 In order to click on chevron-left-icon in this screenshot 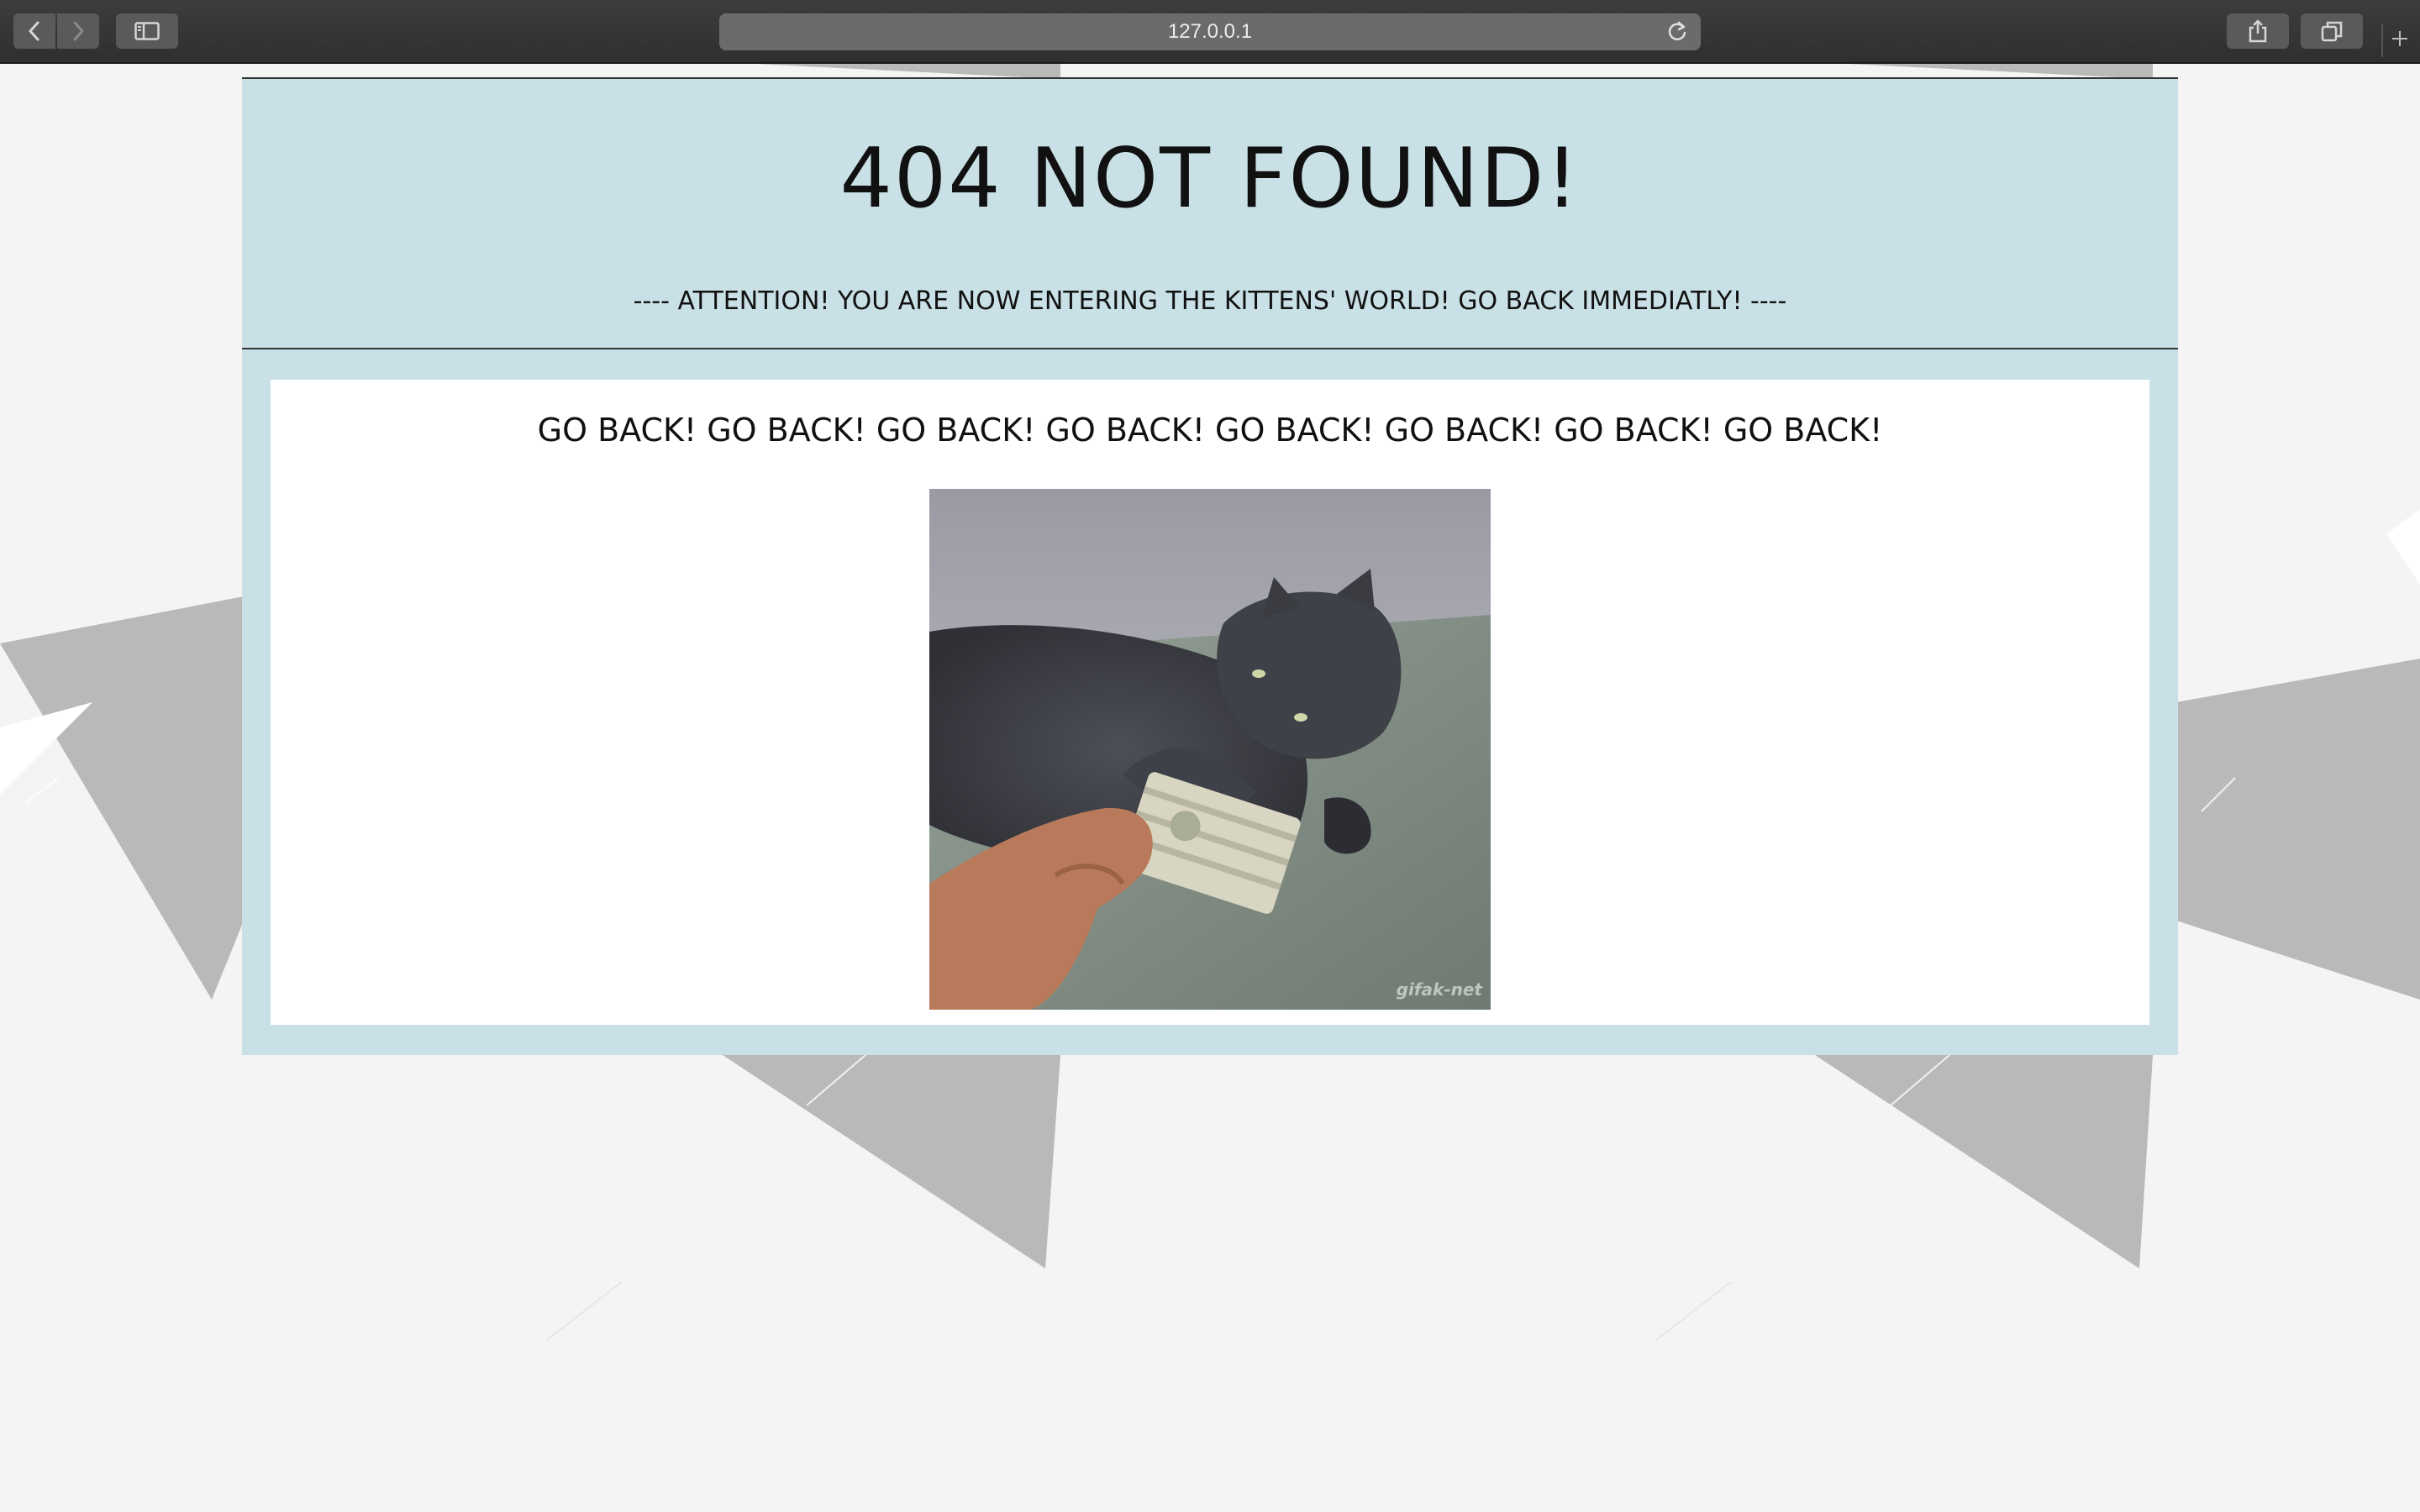, I will do `click(34, 31)`.